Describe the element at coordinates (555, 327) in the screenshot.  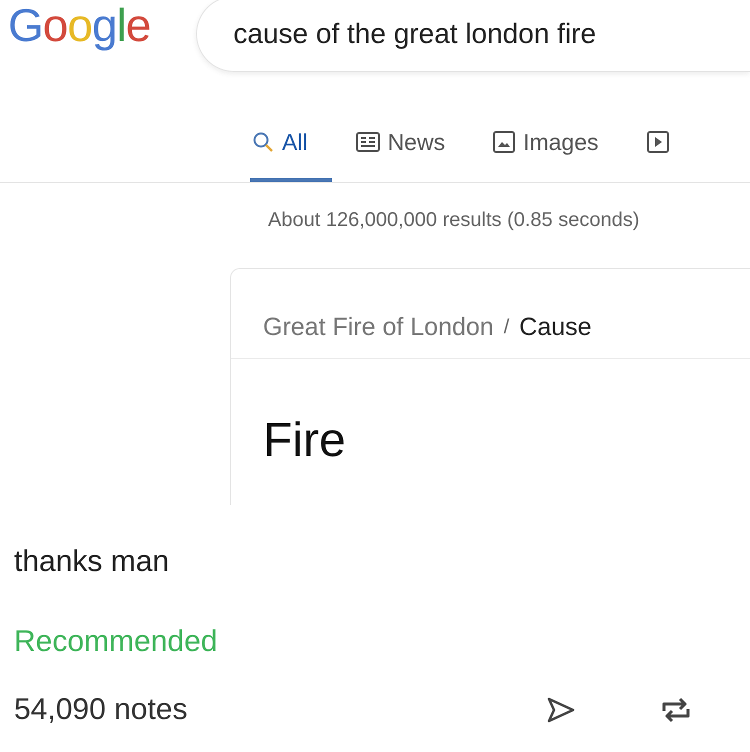
I see `breadcrumb-item: Cause` at that location.